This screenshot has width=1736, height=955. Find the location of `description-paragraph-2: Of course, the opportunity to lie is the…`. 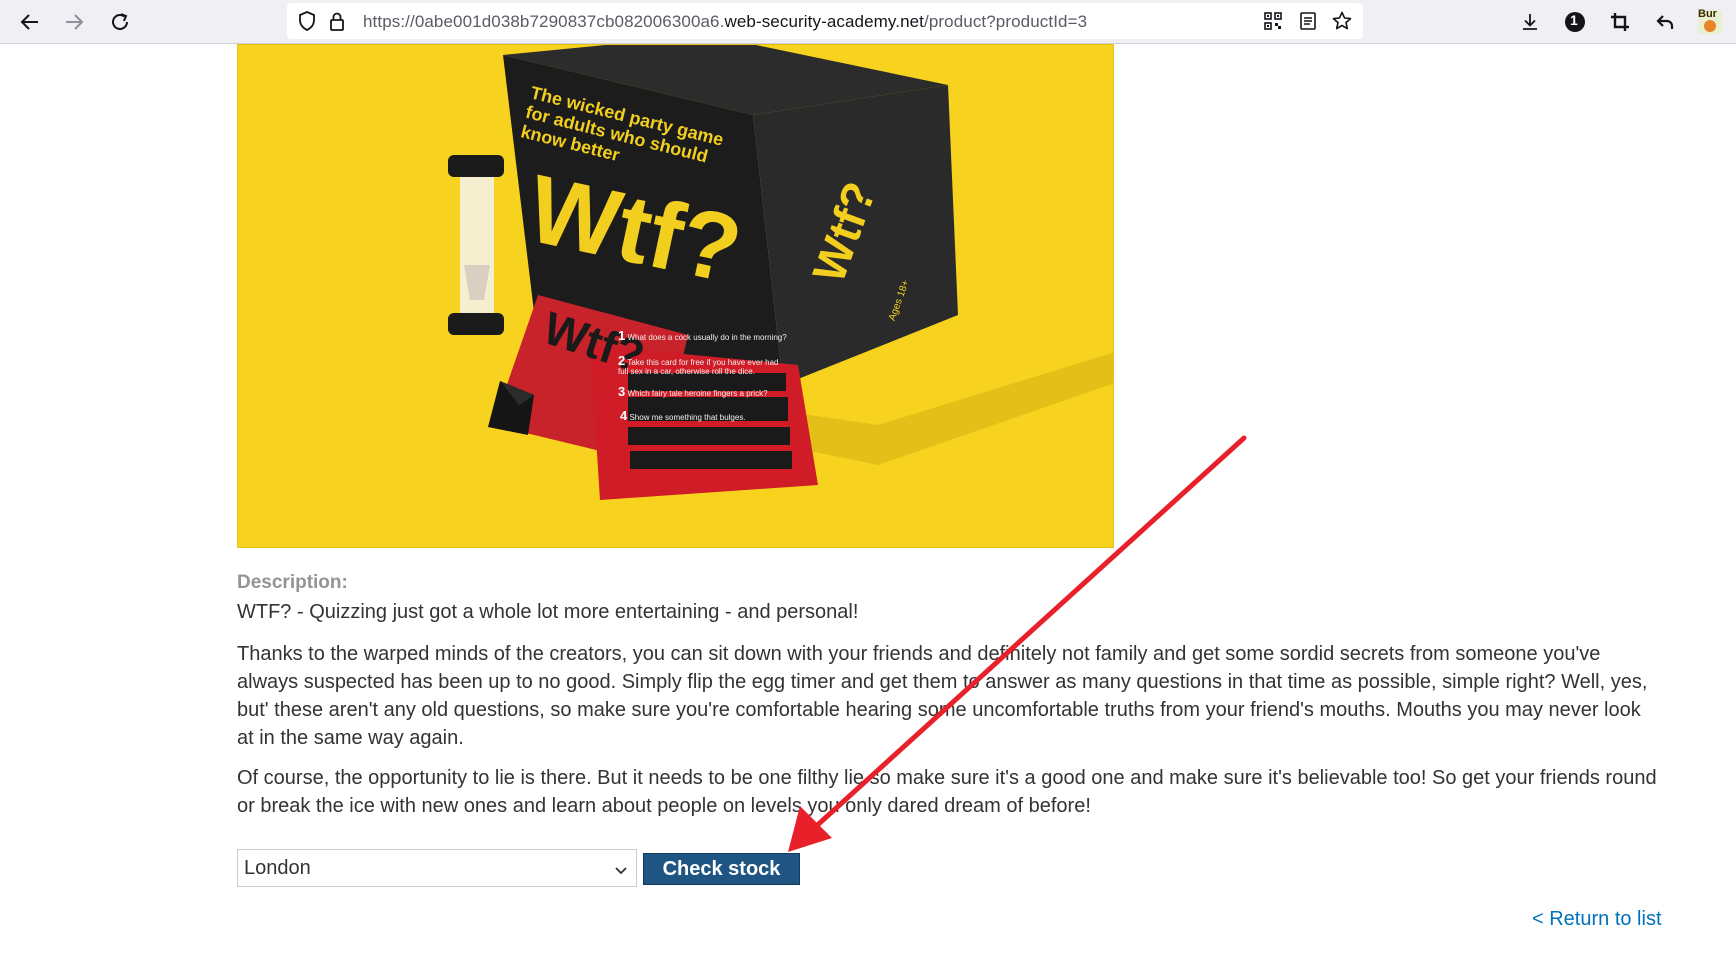

description-paragraph-2: Of course, the opportunity to lie is the… is located at coordinates (947, 792).